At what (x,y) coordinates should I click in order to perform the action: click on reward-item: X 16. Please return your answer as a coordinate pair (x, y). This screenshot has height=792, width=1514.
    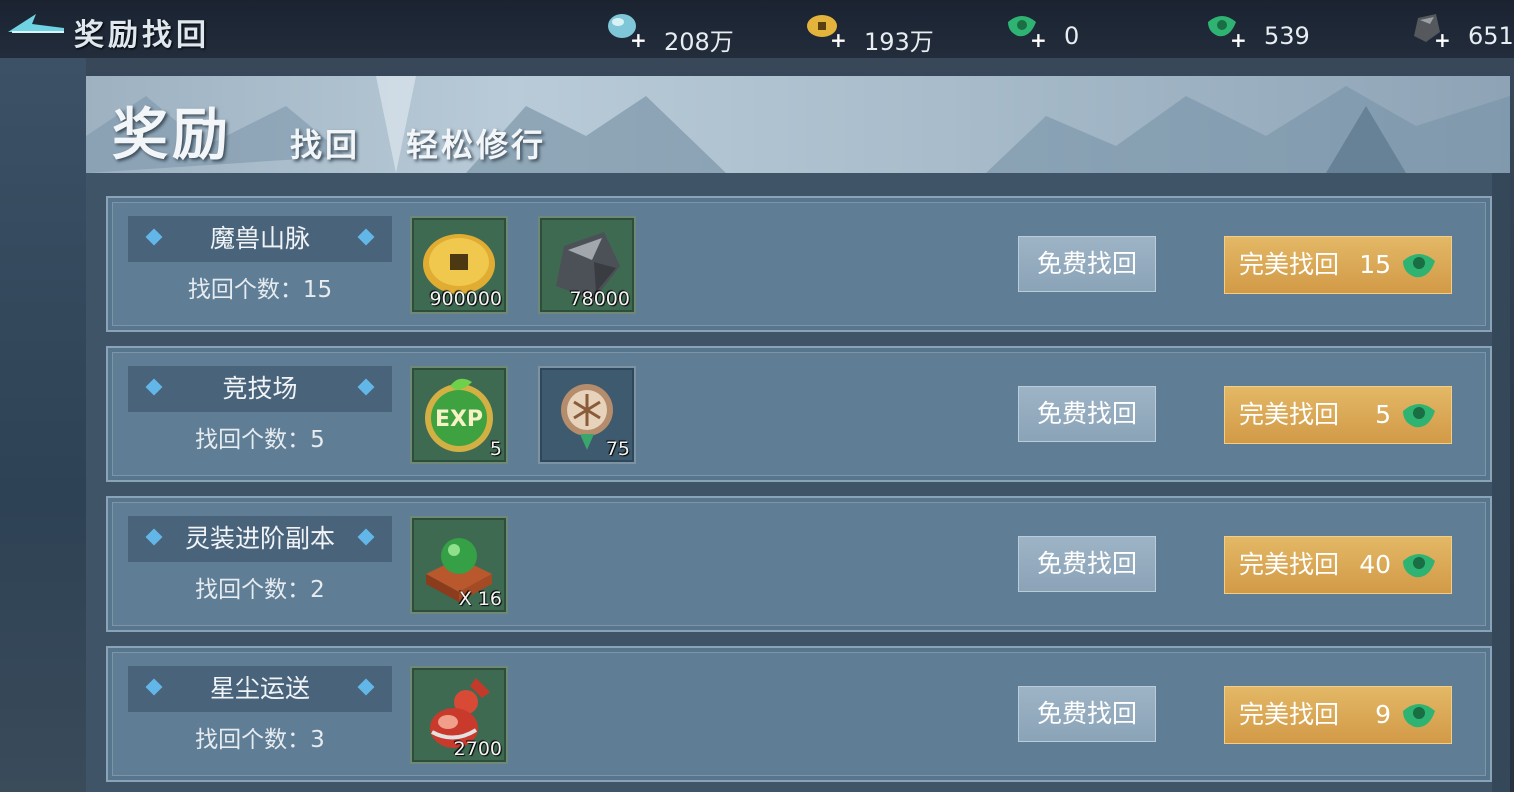
    Looking at the image, I should click on (459, 565).